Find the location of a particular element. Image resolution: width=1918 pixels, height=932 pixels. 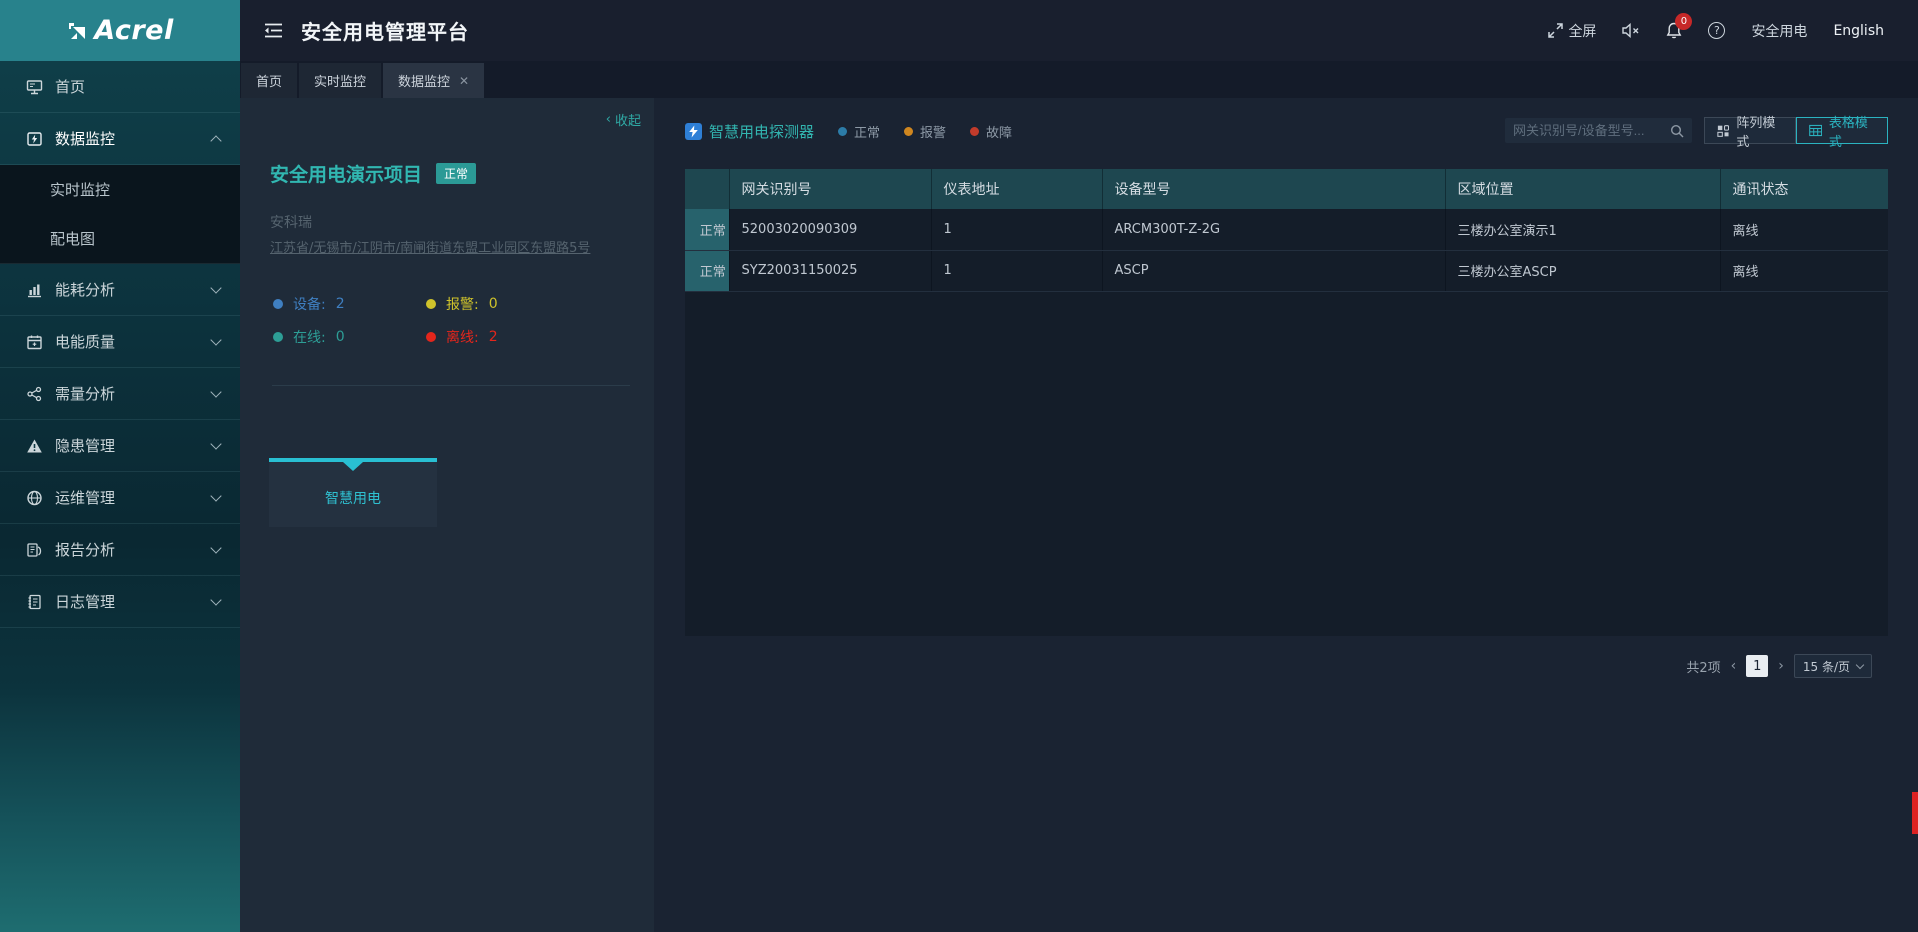

product-menu: 安全用电 is located at coordinates (1779, 31).